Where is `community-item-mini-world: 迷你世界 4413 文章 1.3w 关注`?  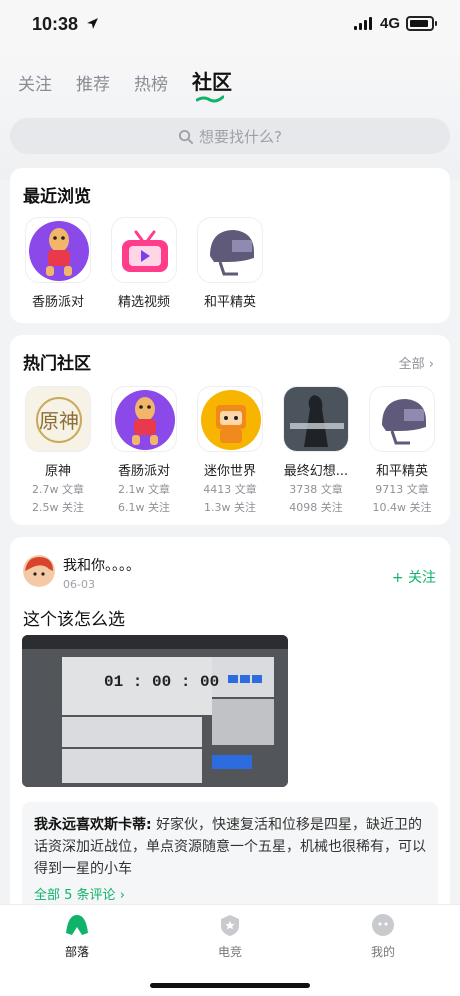
community-item-mini-world: 迷你世界 4413 文章 1.3w 关注 is located at coordinates (230, 450).